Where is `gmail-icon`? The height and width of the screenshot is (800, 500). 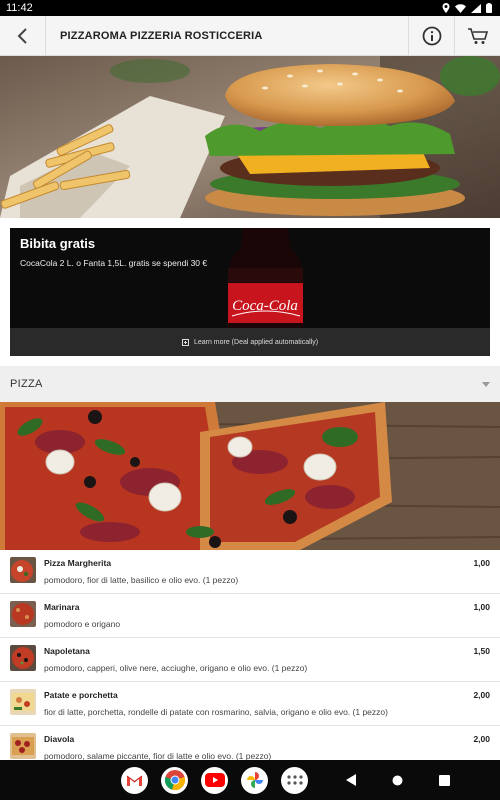
gmail-icon is located at coordinates (134, 780).